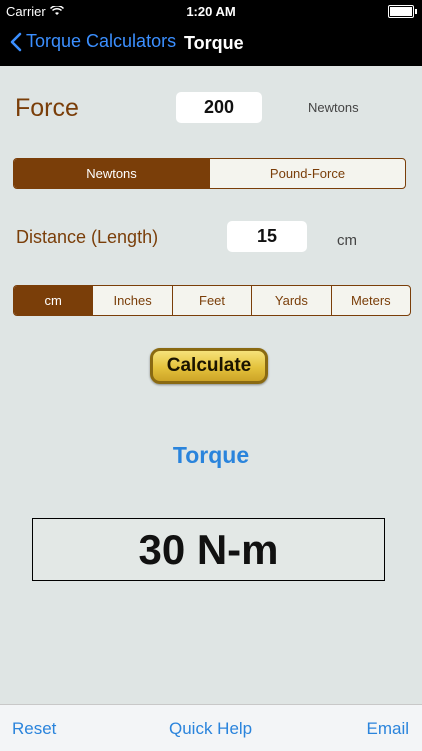 Image resolution: width=422 pixels, height=751 pixels. Describe the element at coordinates (219, 107) in the screenshot. I see `force-input: 200` at that location.